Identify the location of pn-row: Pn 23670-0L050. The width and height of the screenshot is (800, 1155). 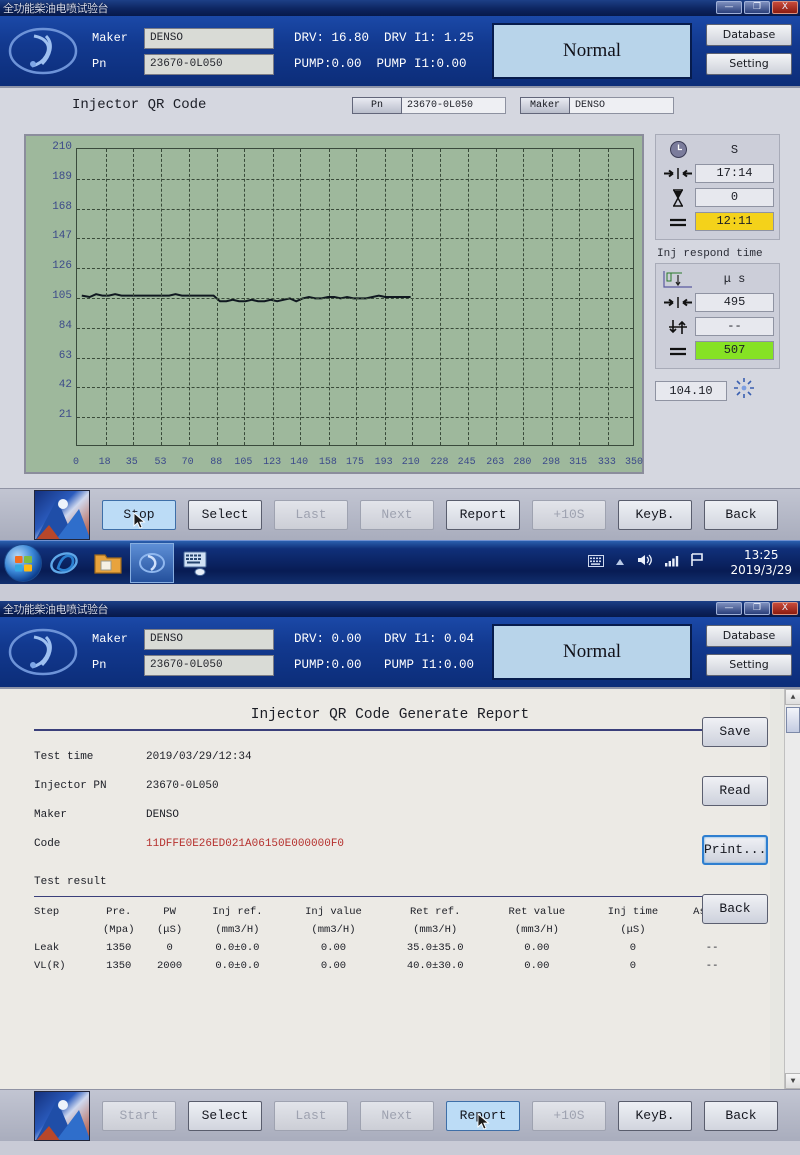
(183, 64).